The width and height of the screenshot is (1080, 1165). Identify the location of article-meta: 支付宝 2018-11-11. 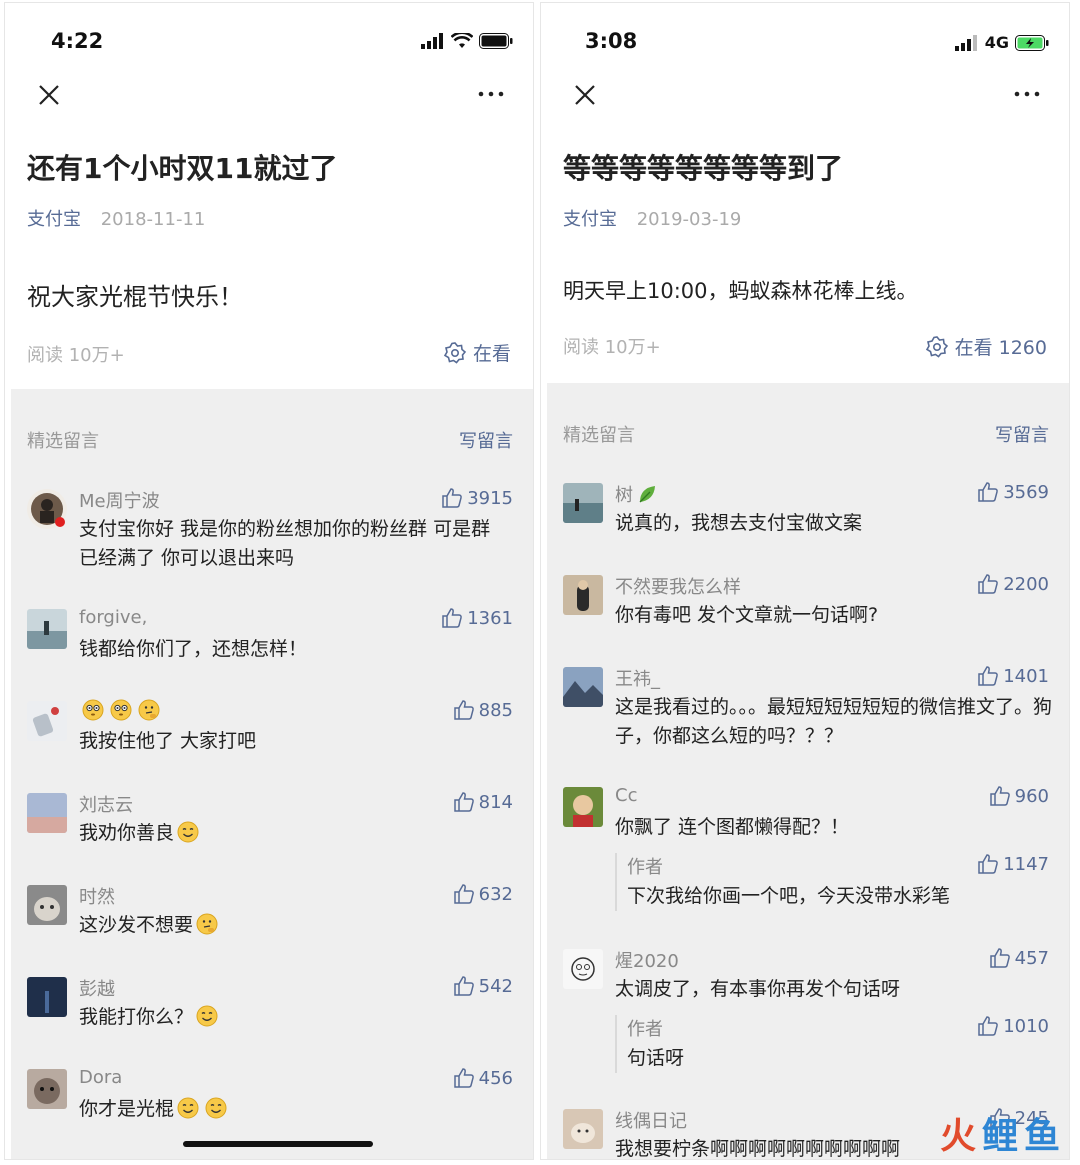
(116, 218).